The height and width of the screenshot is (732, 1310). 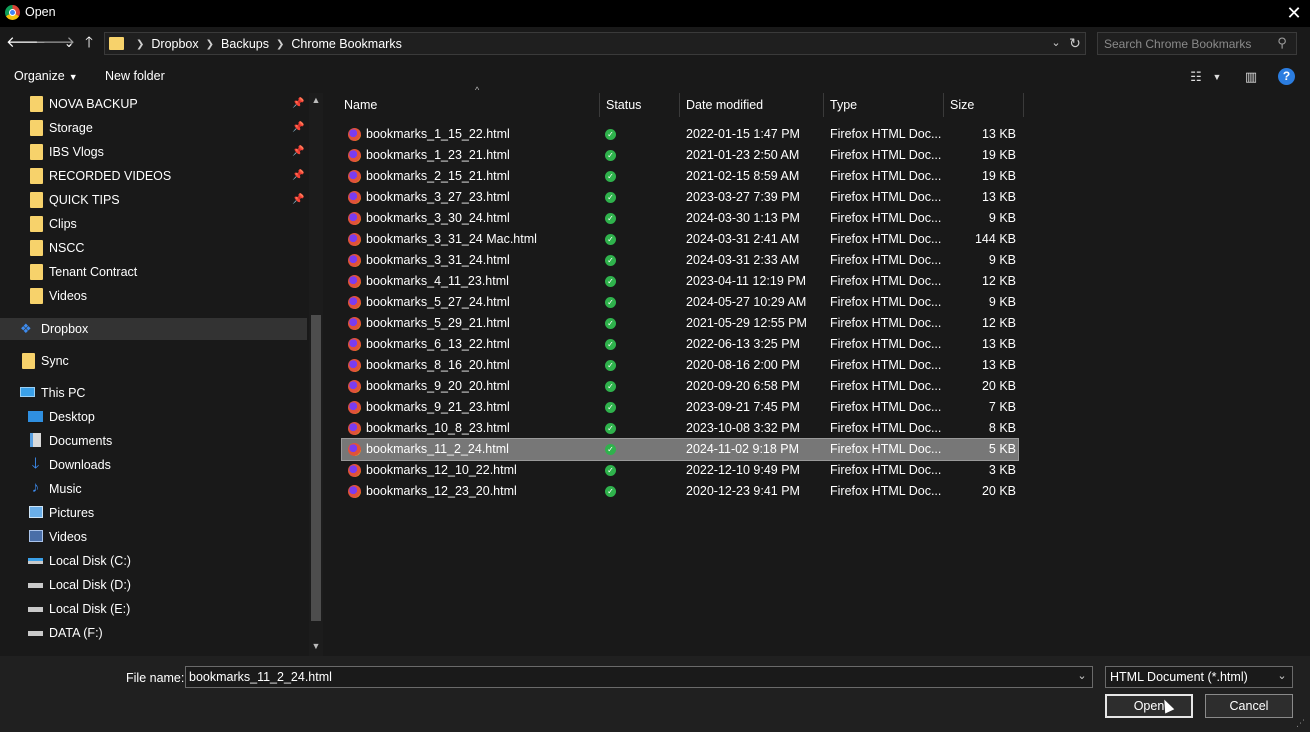 What do you see at coordinates (158, 417) in the screenshot?
I see `sidebar-item-desktop: Desktop` at bounding box center [158, 417].